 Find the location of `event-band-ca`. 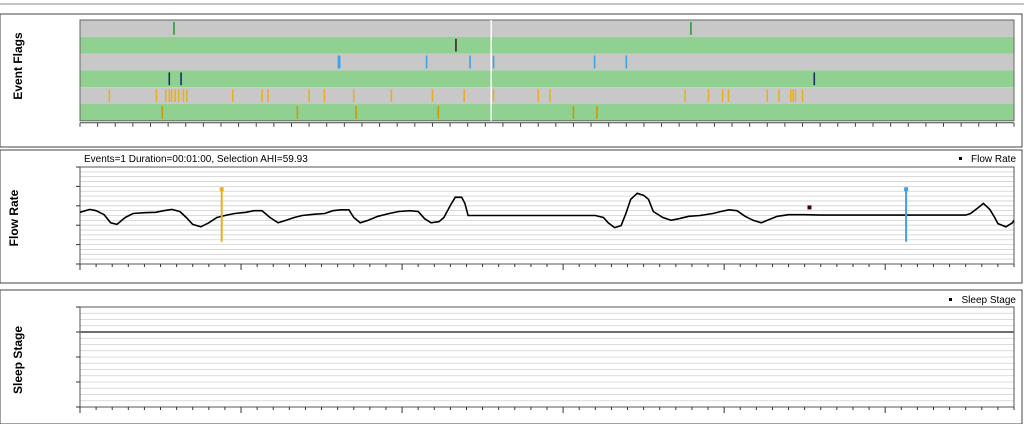

event-band-ca is located at coordinates (547, 45).